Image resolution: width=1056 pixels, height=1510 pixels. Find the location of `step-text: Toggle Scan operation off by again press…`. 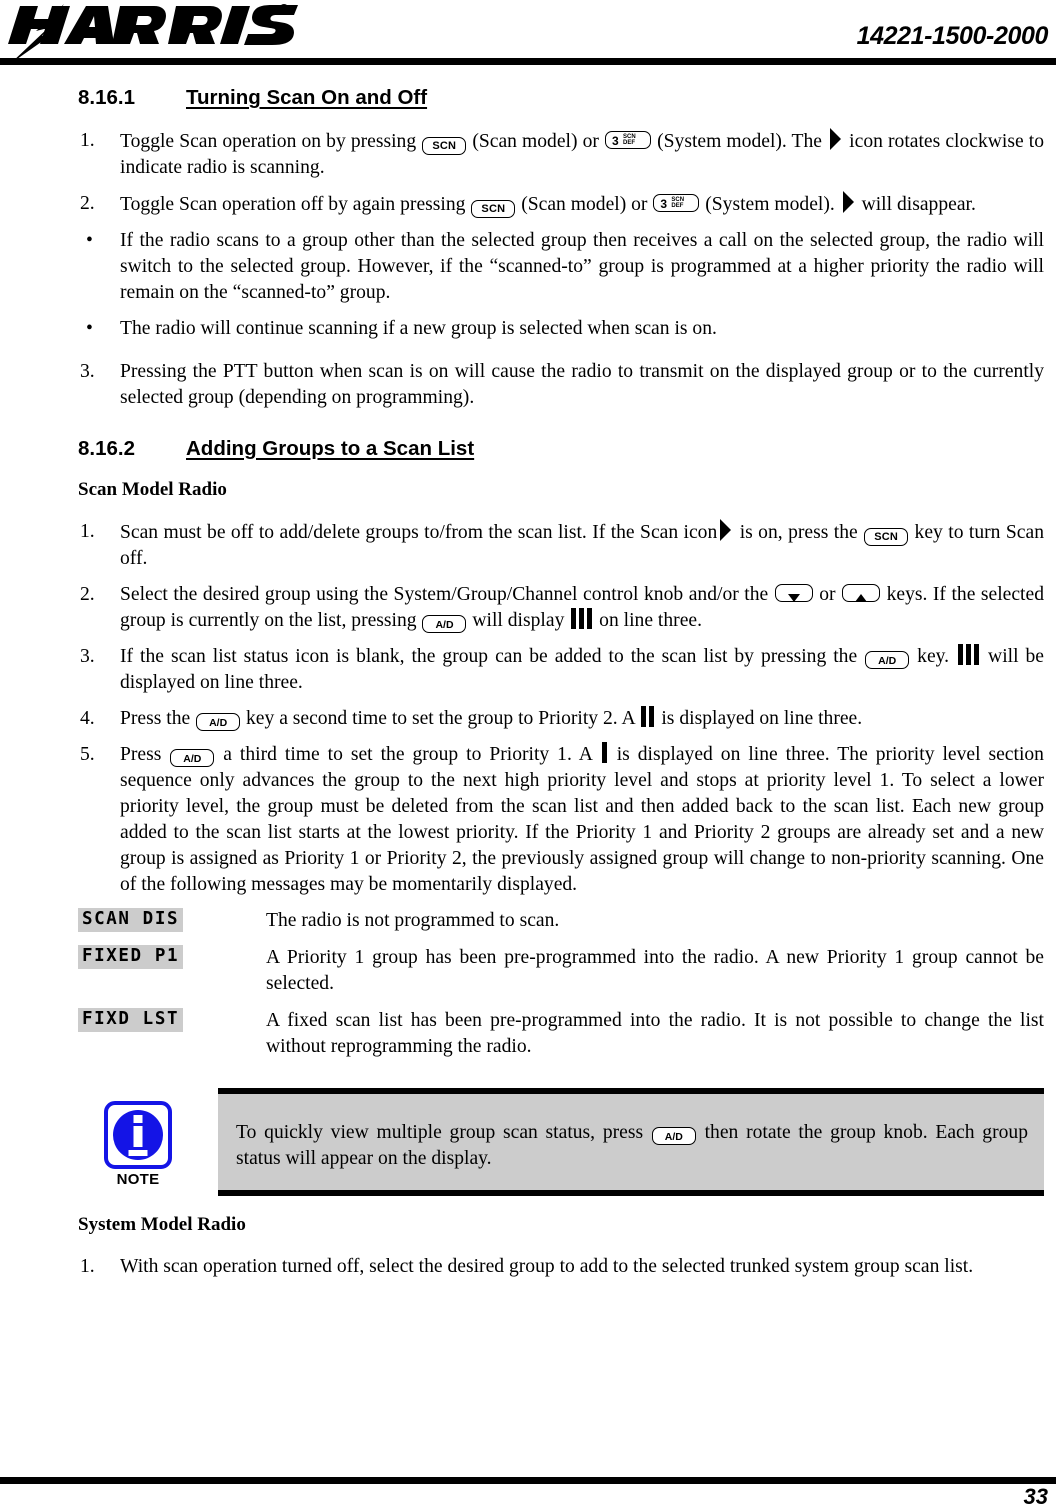

step-text: Toggle Scan operation off by again press… is located at coordinates (295, 204).